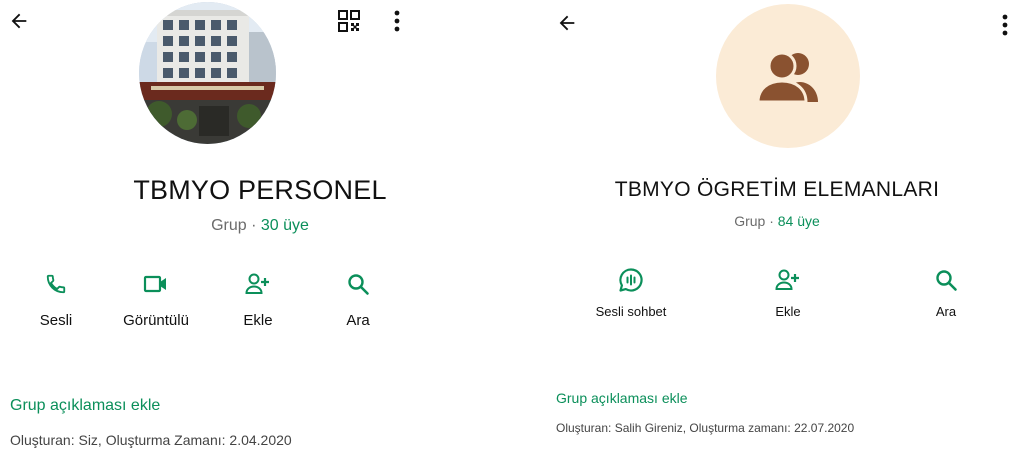  Describe the element at coordinates (56, 284) in the screenshot. I see `phone-icon` at that location.